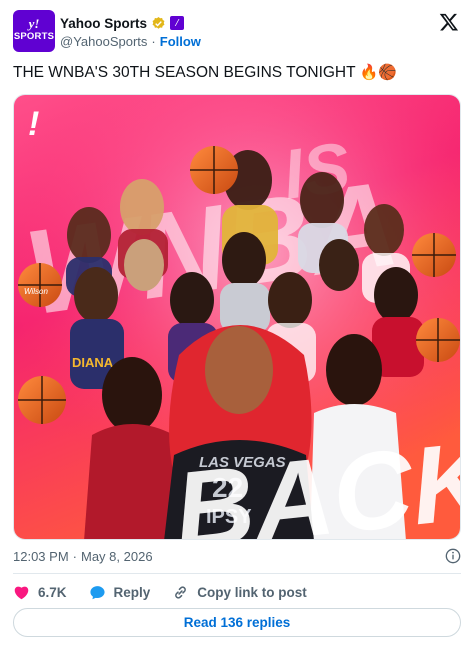 Image resolution: width=474 pixels, height=650 pixels. Describe the element at coordinates (184, 72) in the screenshot. I see `post-text-body: THE WNBA'S 30TH SEASON BEGINS TONIGHT` at that location.